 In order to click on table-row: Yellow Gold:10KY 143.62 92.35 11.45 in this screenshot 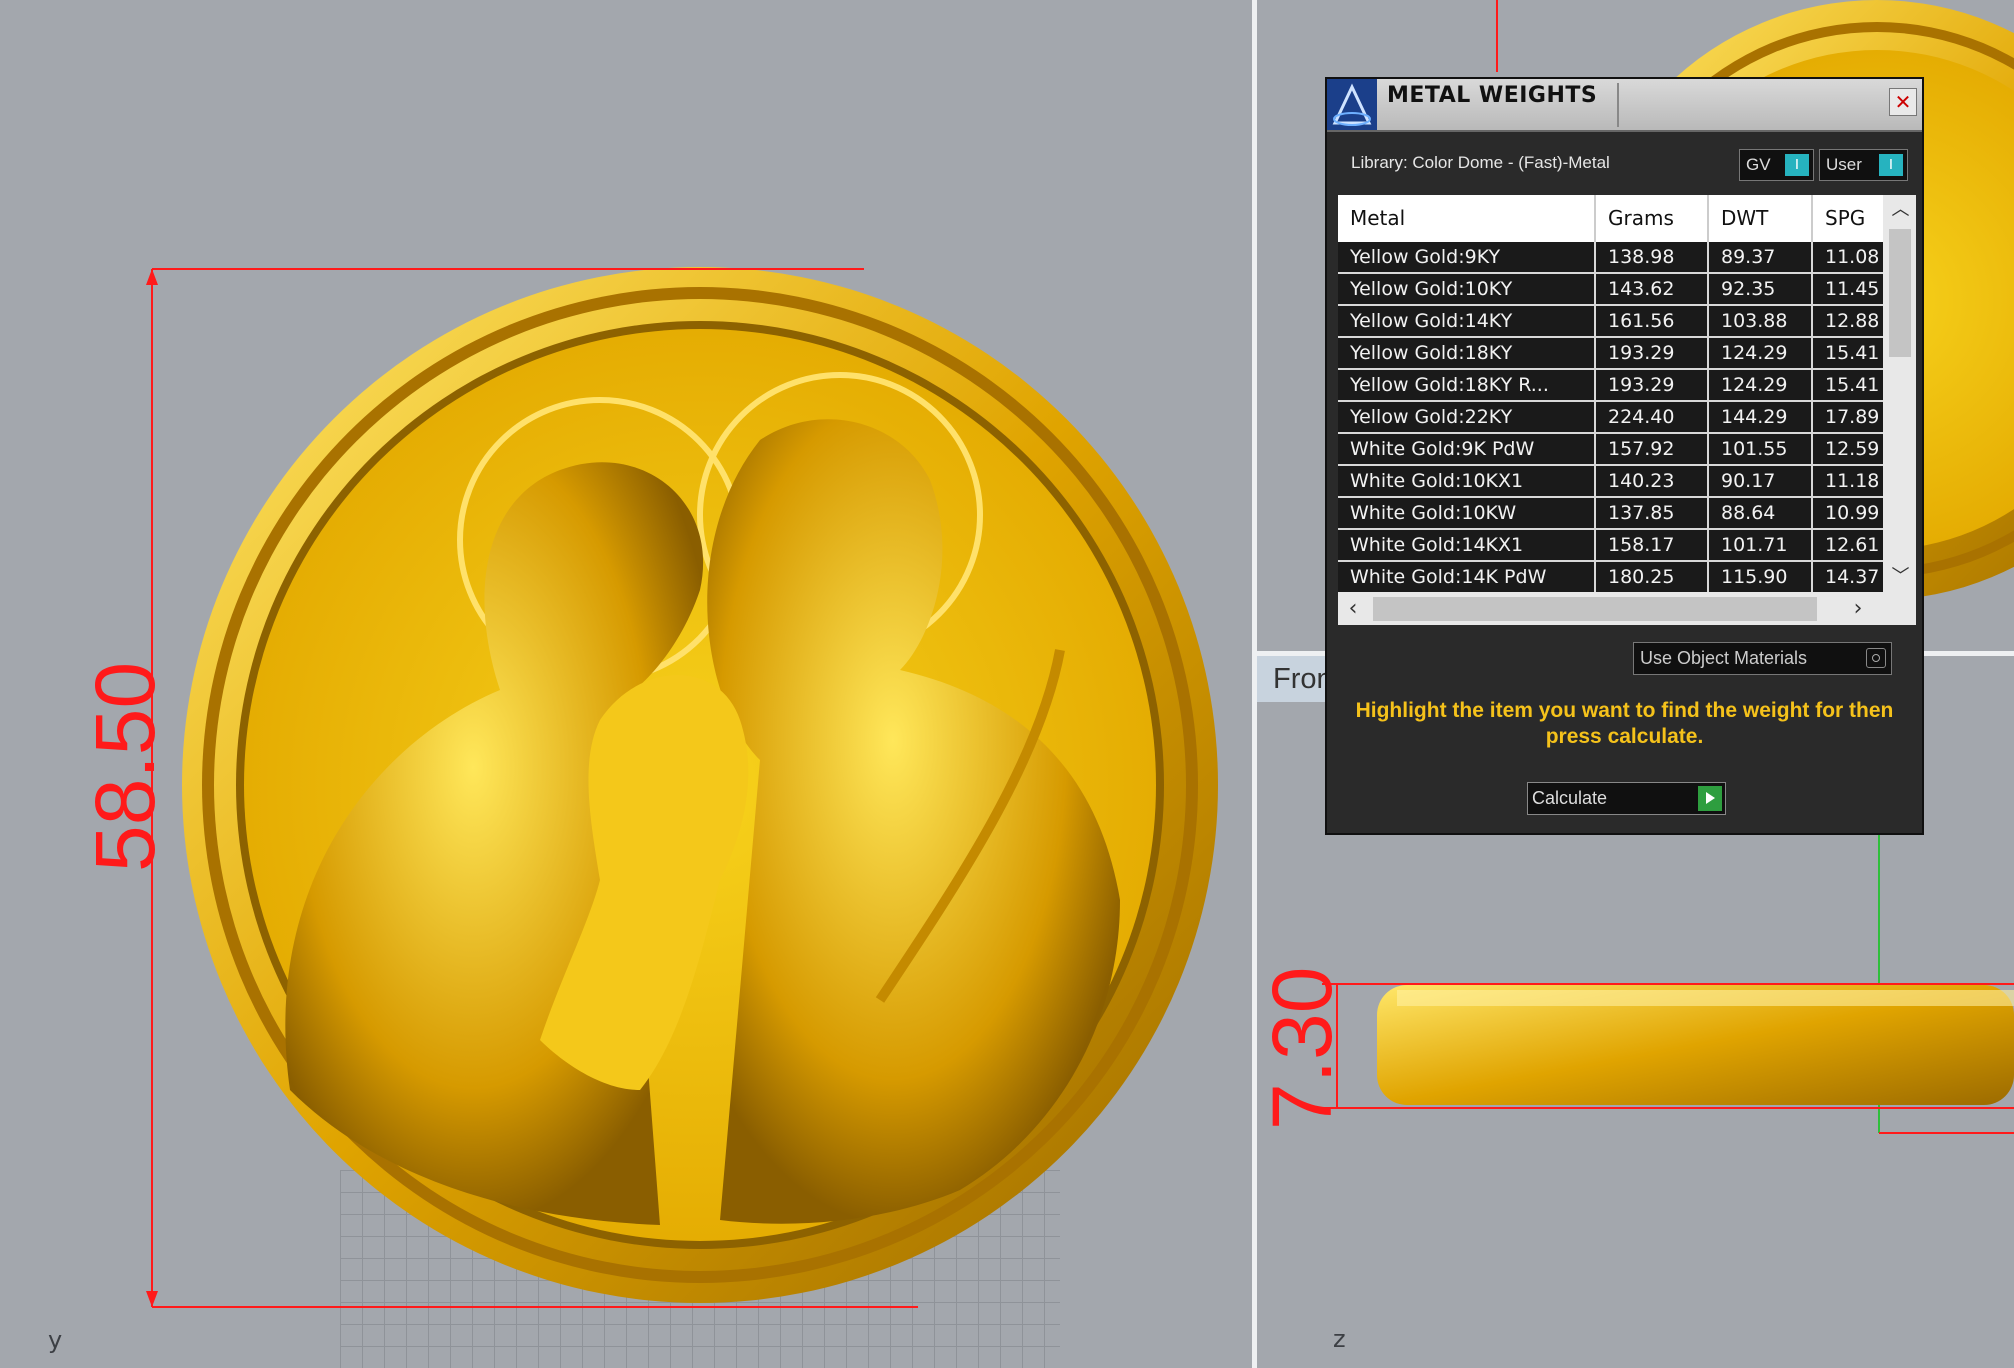, I will do `click(1610, 290)`.